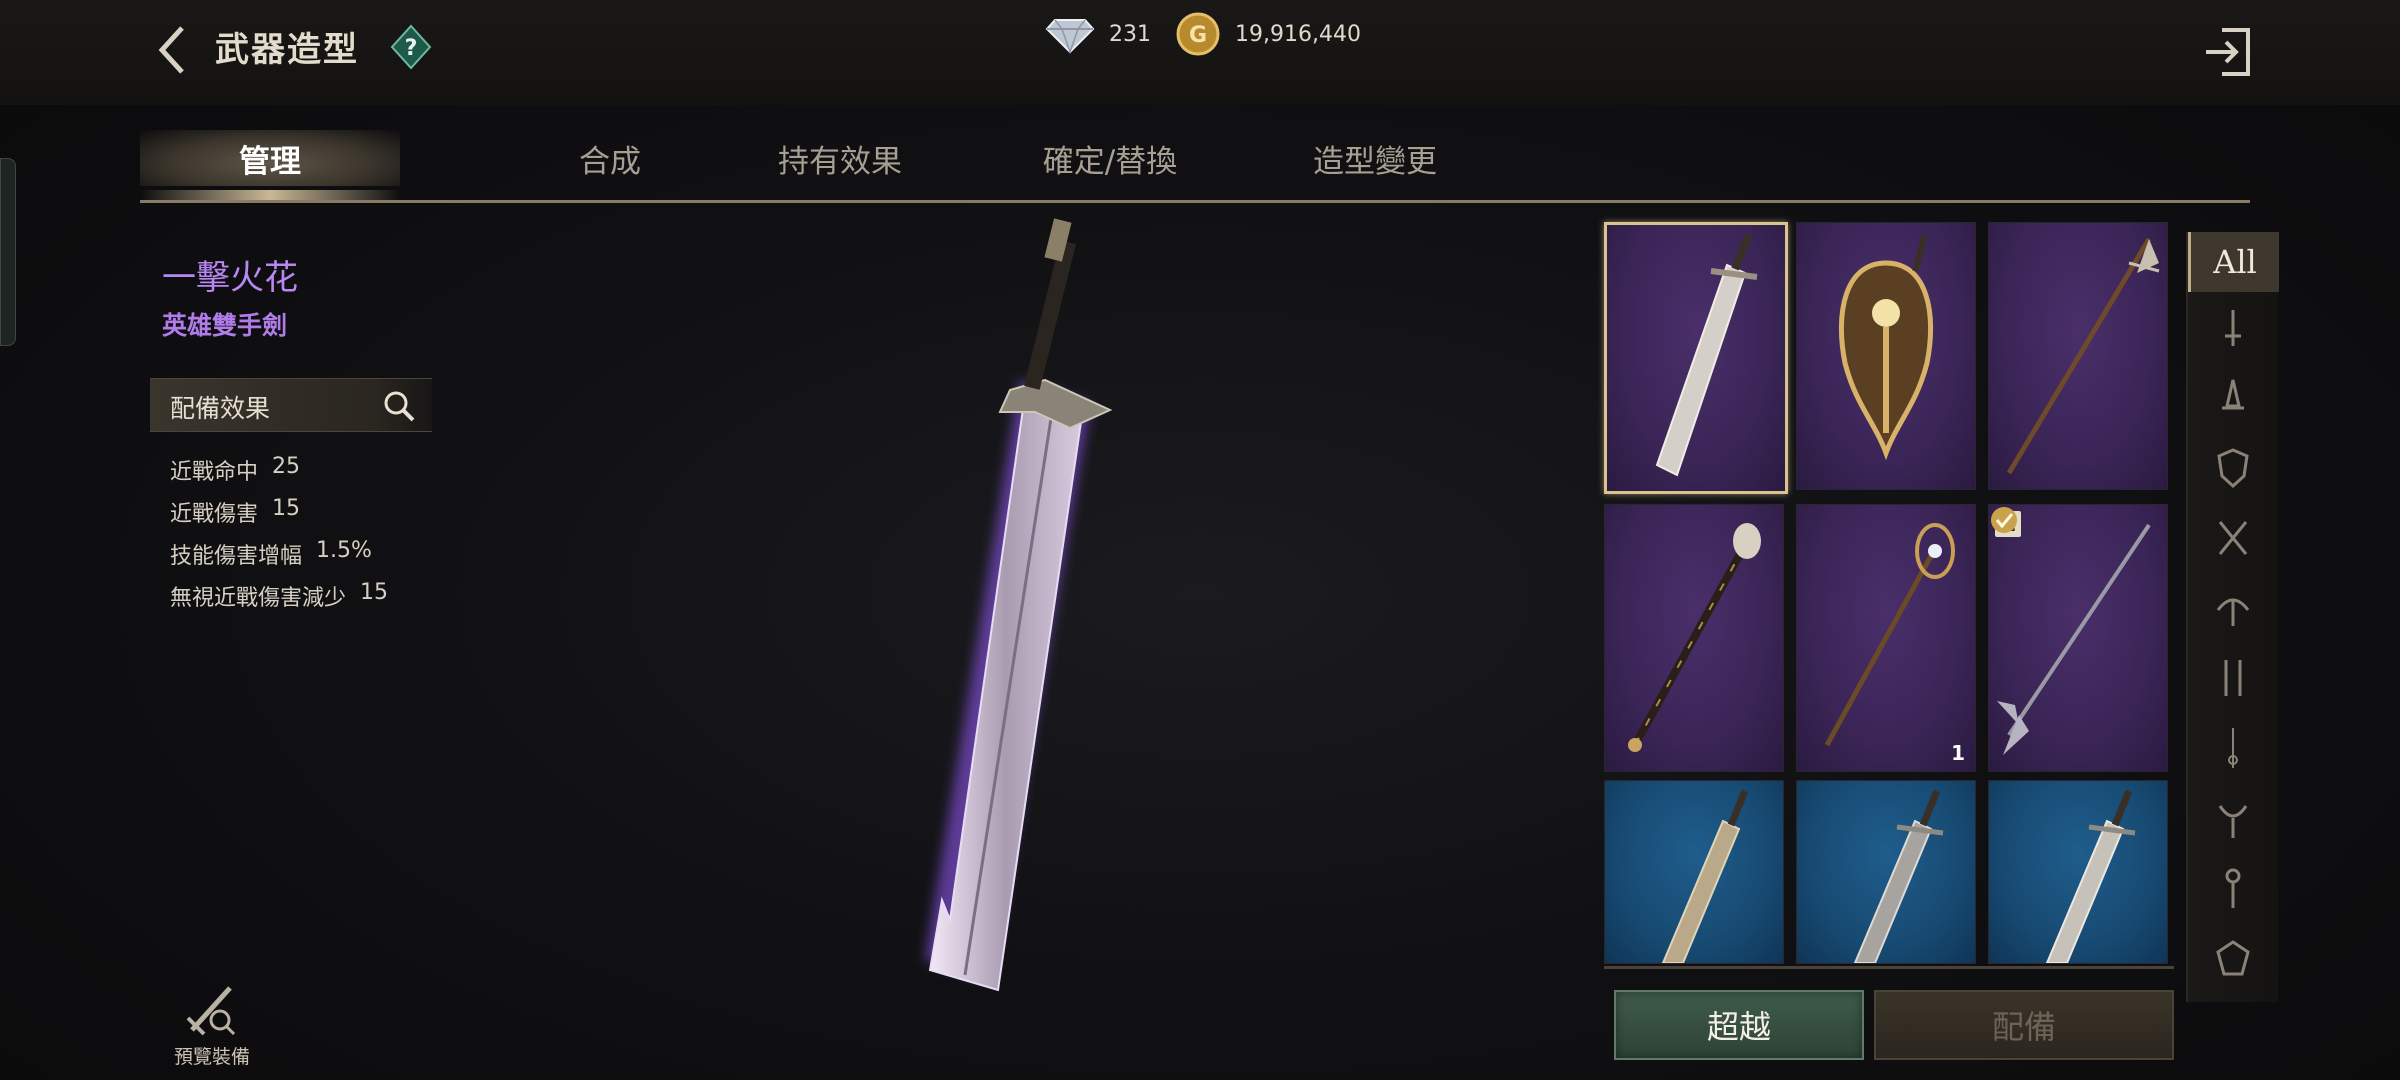  Describe the element at coordinates (2233, 608) in the screenshot. I see `bow-icon` at that location.